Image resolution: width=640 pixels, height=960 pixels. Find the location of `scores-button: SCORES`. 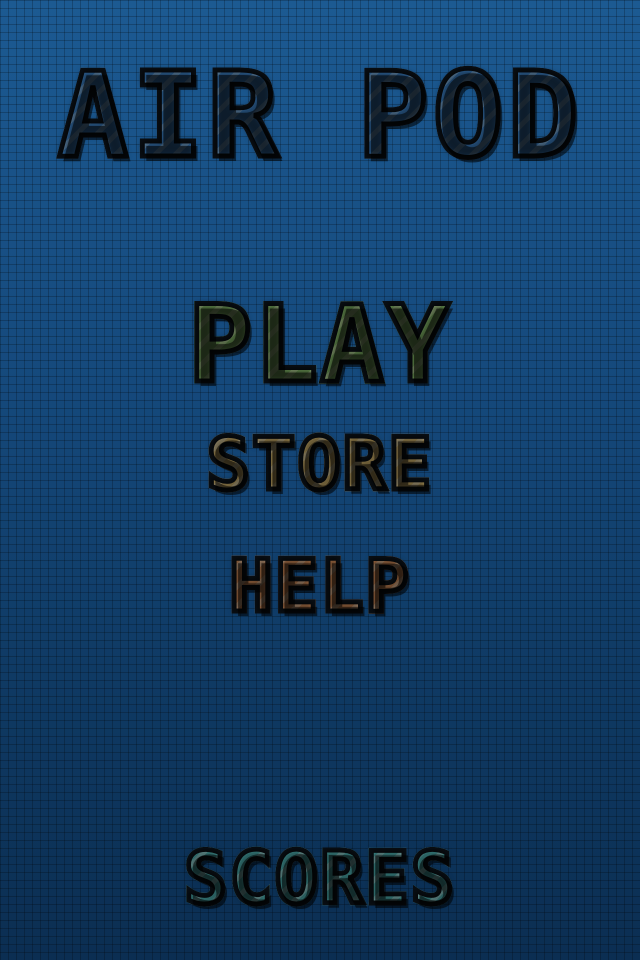

scores-button: SCORES is located at coordinates (320, 878).